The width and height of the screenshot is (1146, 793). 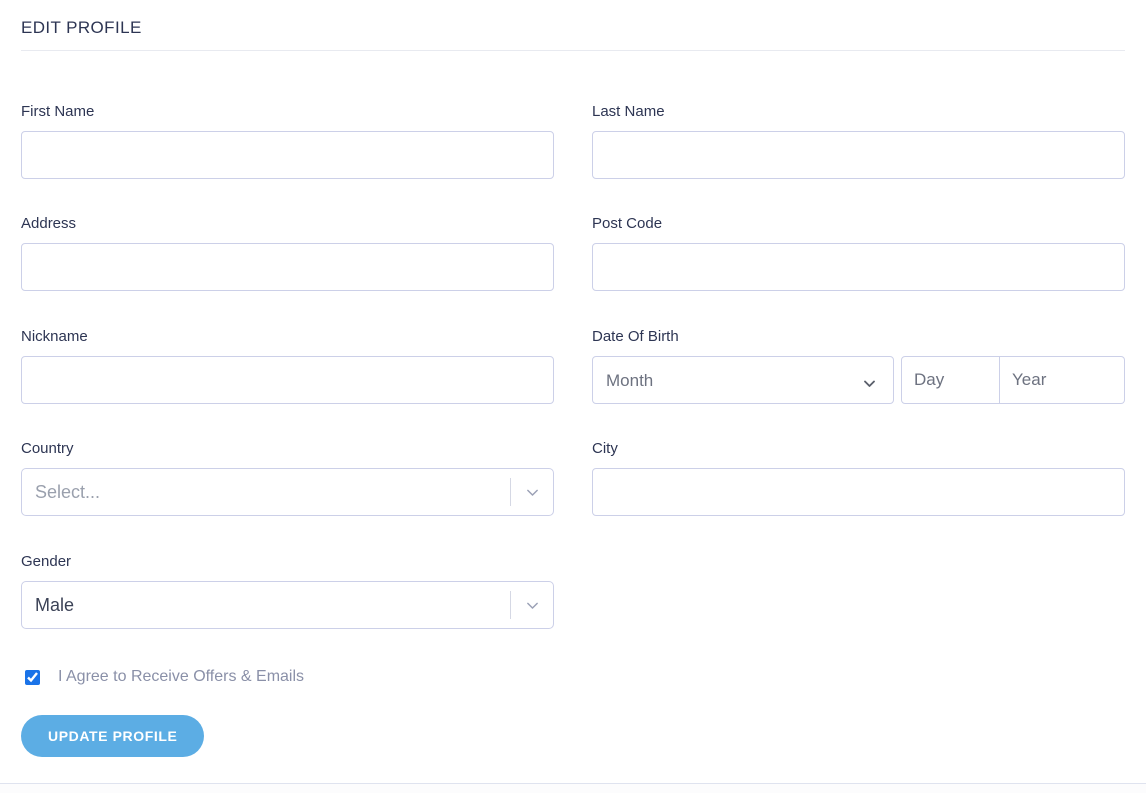 I want to click on field-date-of-birth: Date Of Birth Month, so click(x=858, y=365).